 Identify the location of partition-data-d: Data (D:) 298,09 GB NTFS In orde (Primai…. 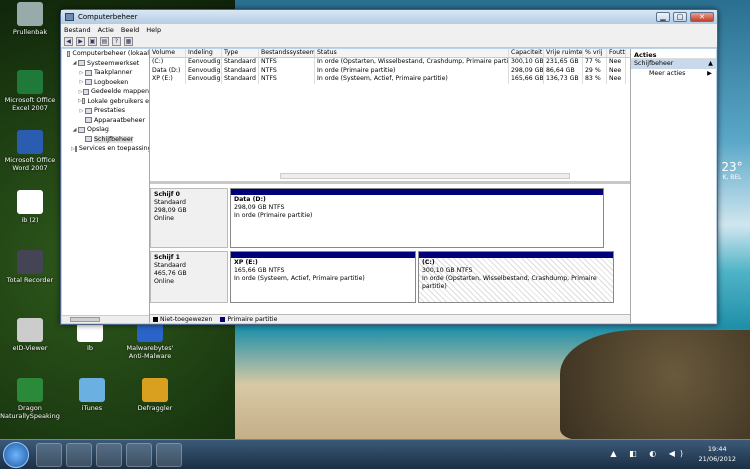
(417, 218).